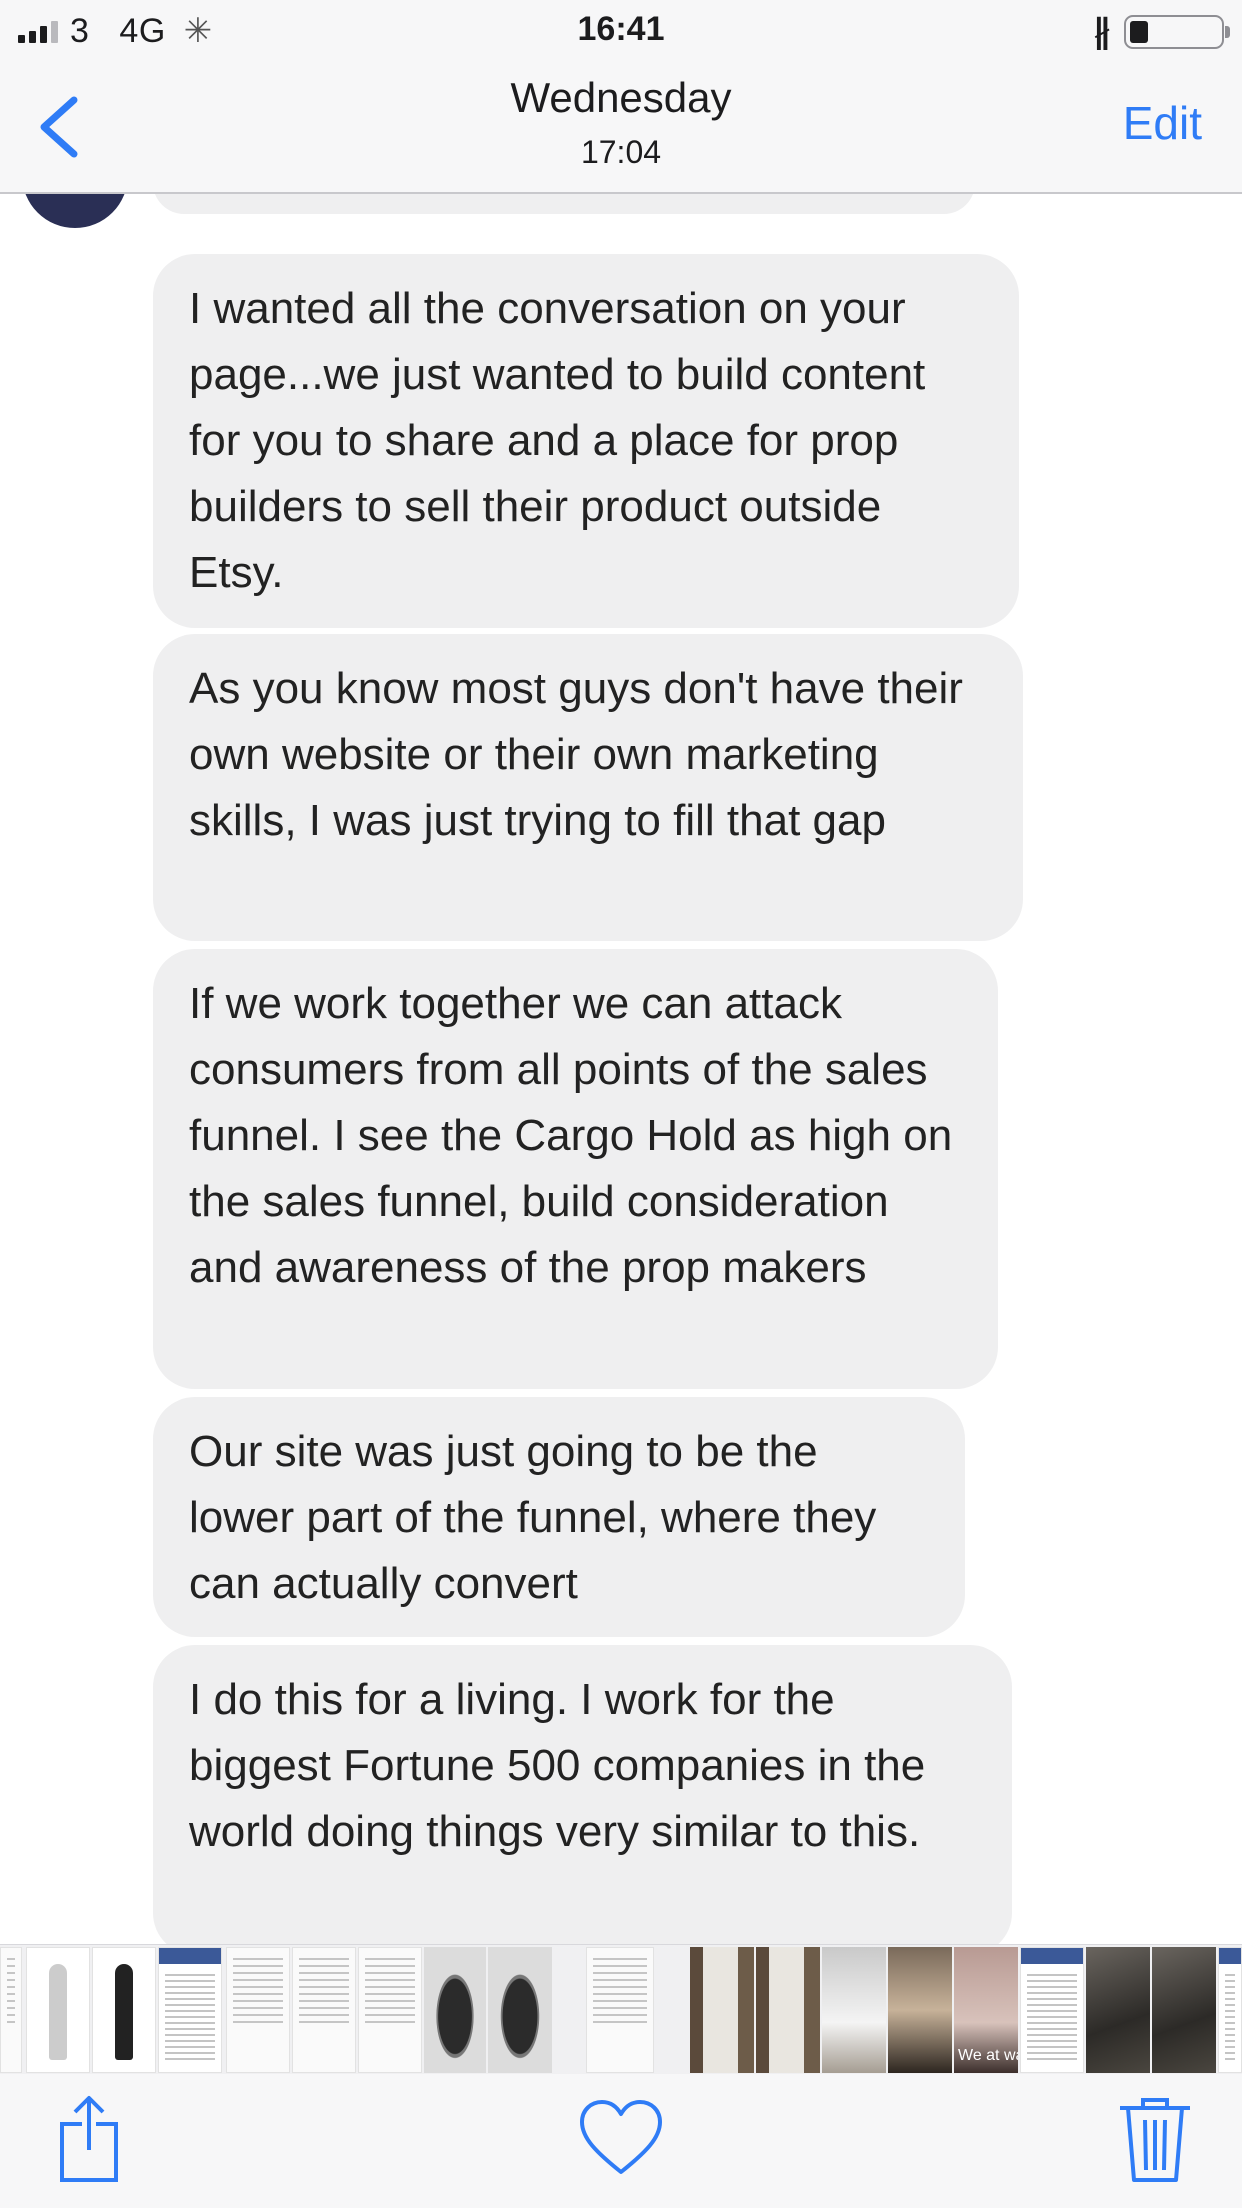  Describe the element at coordinates (621, 97) in the screenshot. I see `nav-title: Wednesday` at that location.